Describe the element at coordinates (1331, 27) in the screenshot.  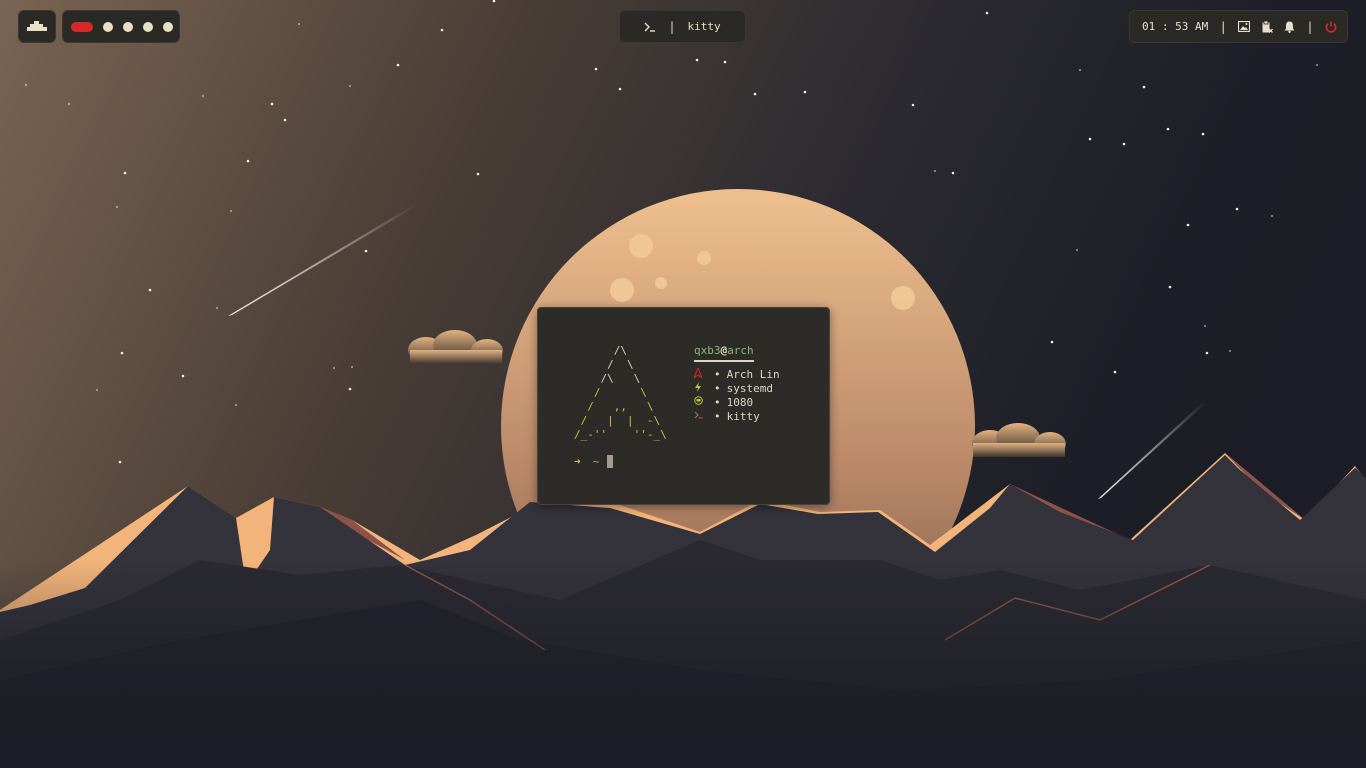
I see `power-icon` at that location.